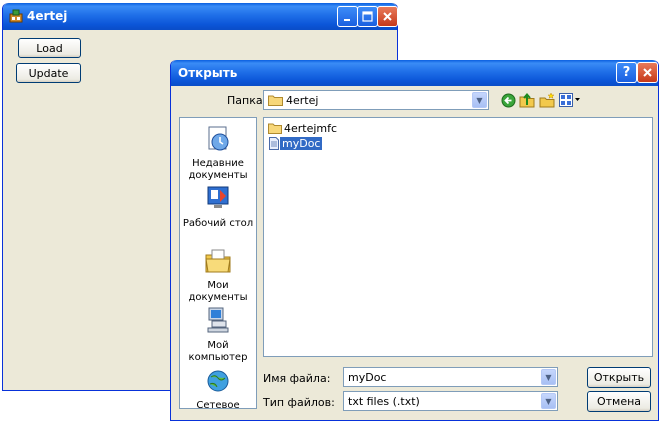 The image size is (661, 423). I want to click on minimize-button, so click(347, 16).